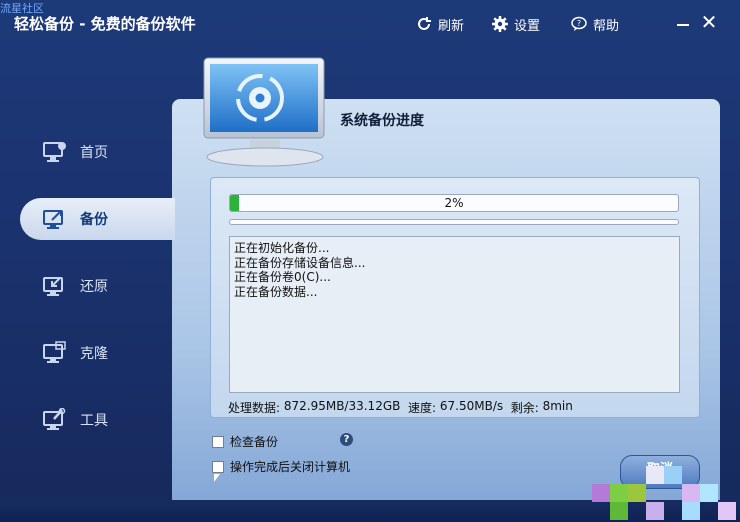  I want to click on question-icon: ?, so click(346, 439).